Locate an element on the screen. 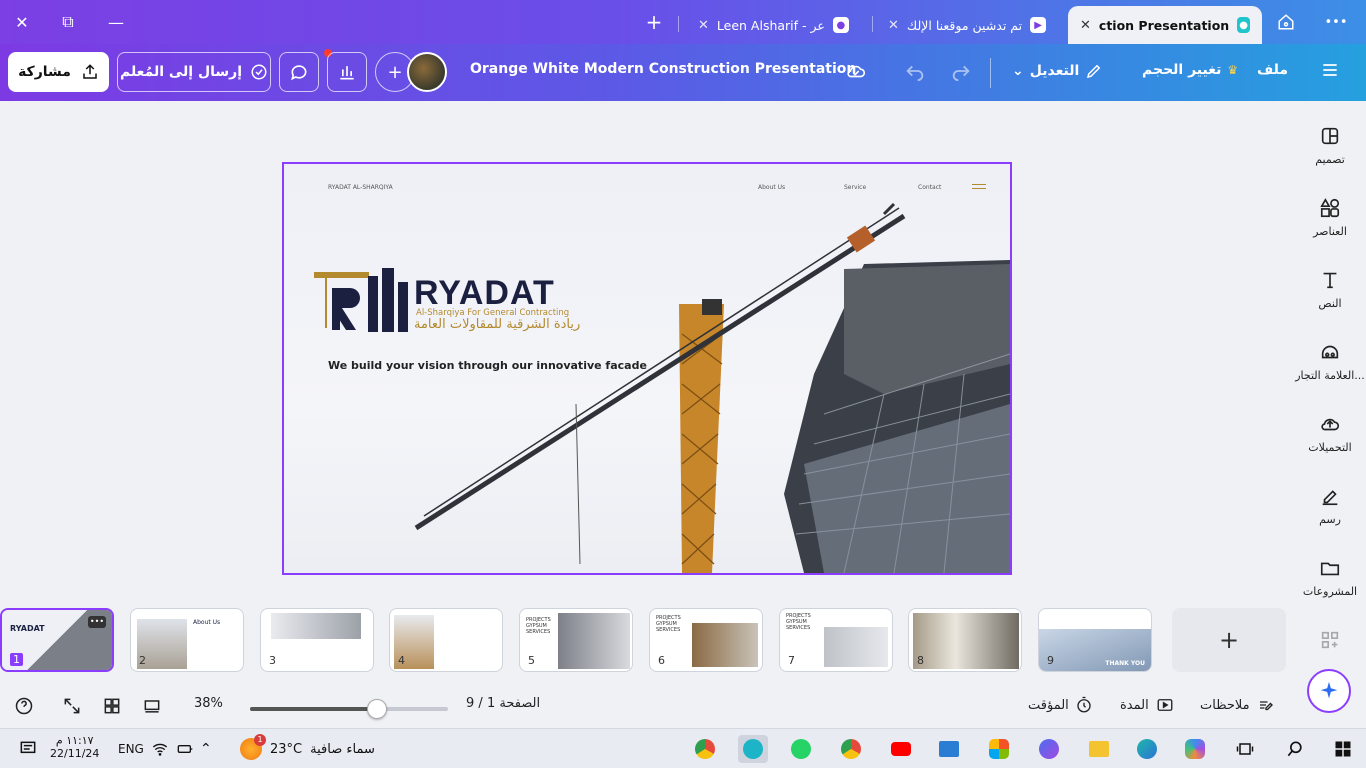 The height and width of the screenshot is (768, 1366). send-to-teacher-button: إرسال إلى المُعلم is located at coordinates (194, 72).